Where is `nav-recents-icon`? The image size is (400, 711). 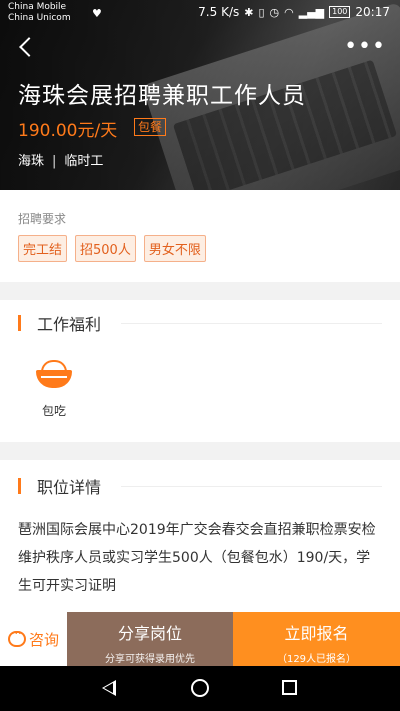 nav-recents-icon is located at coordinates (289, 687).